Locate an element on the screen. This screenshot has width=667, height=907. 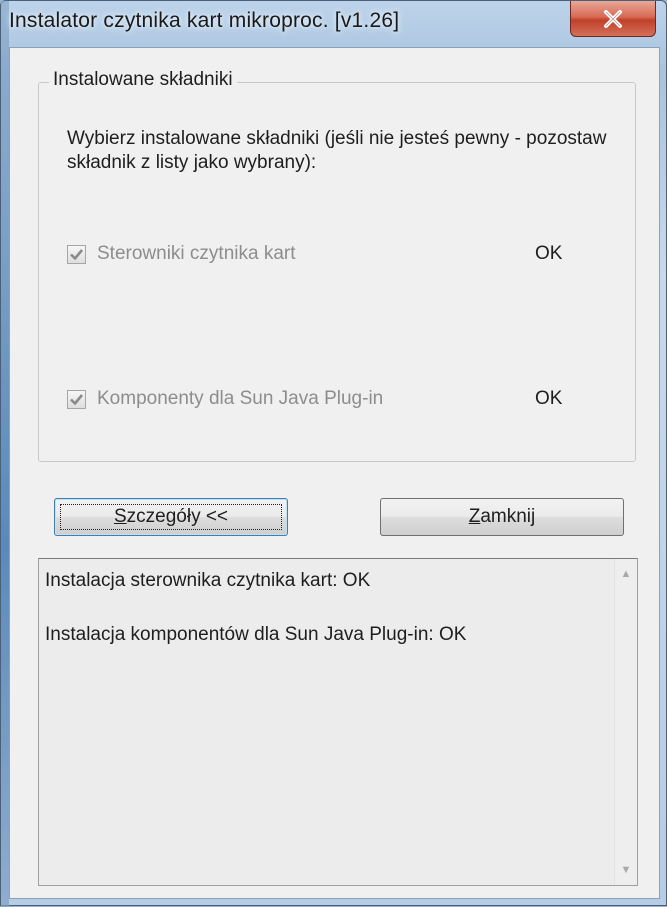
java-plugin-components-label: Komponenty dla Sun Java Plug-in is located at coordinates (240, 398).